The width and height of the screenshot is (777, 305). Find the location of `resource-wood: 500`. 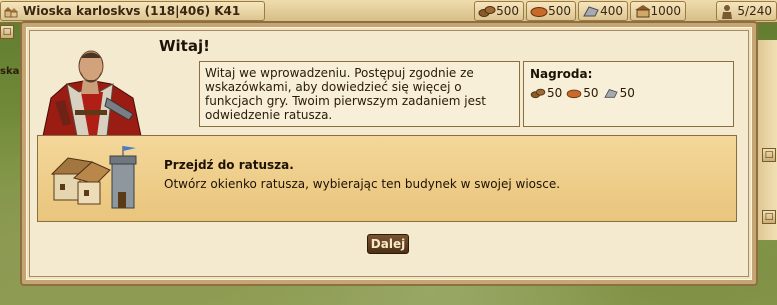

resource-wood: 500 is located at coordinates (499, 11).